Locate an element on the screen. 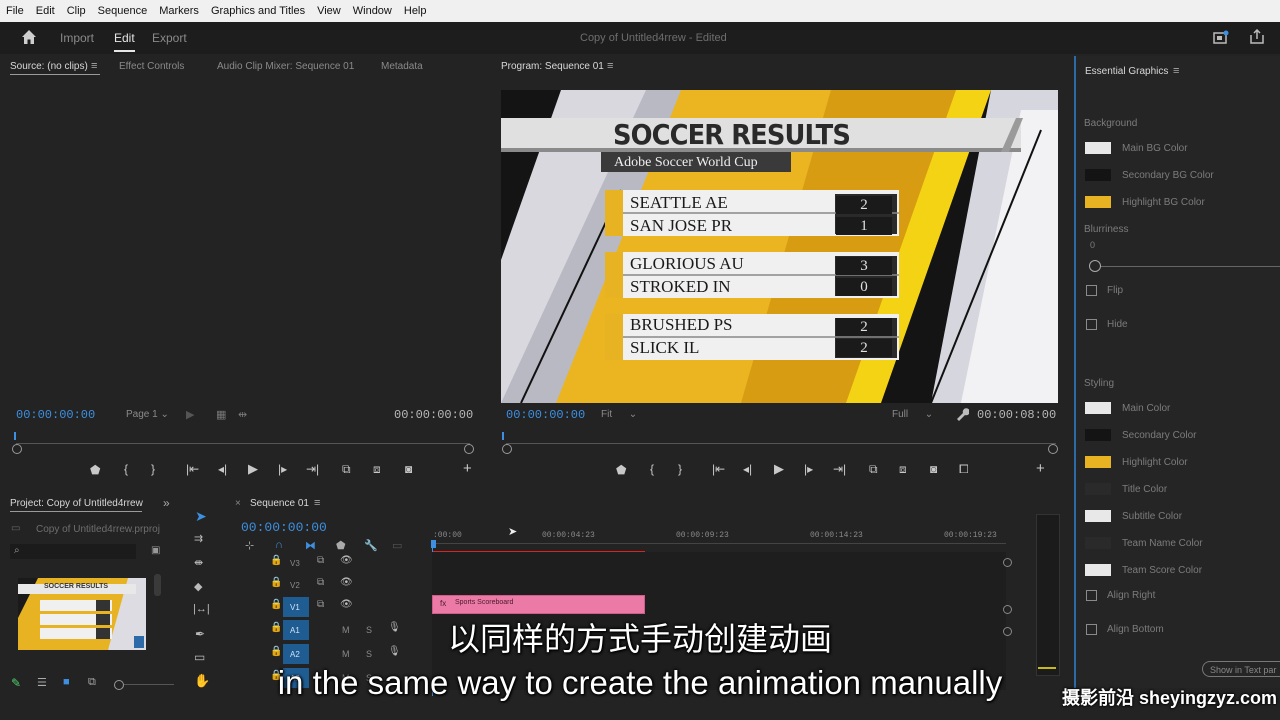  tab-project: Project: Copy of Untitled4rrew is located at coordinates (76, 503).